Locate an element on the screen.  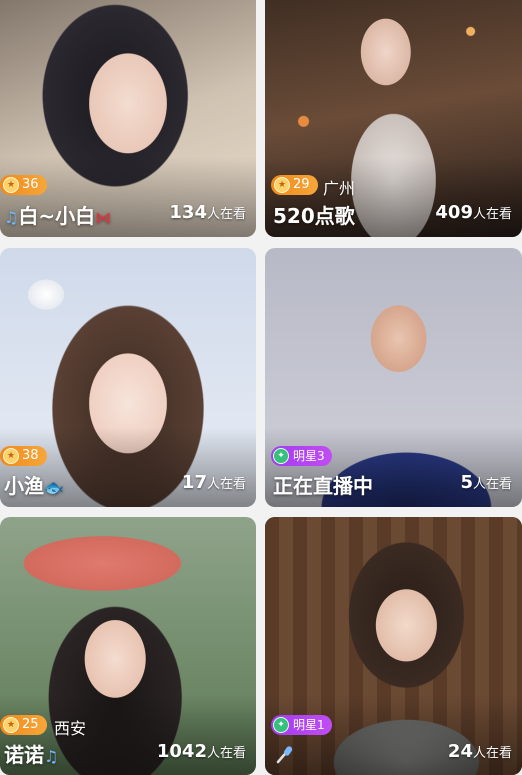
viewer-count: 24人在看 is located at coordinates (479, 751).